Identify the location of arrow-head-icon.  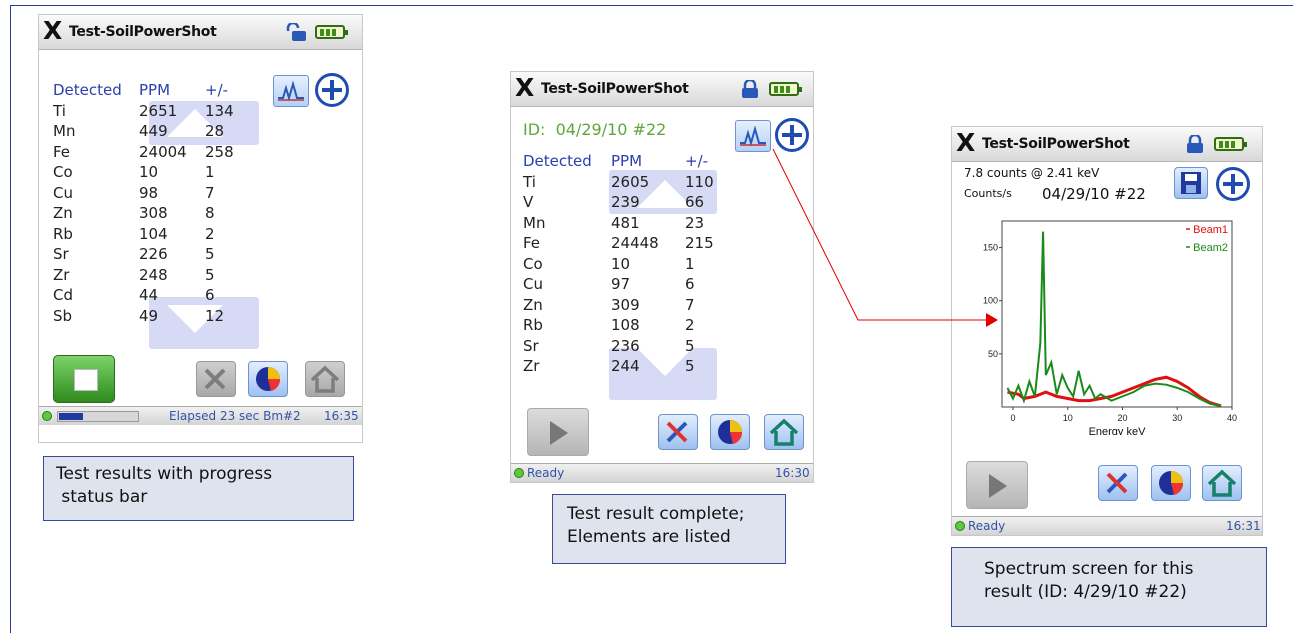
(992, 320).